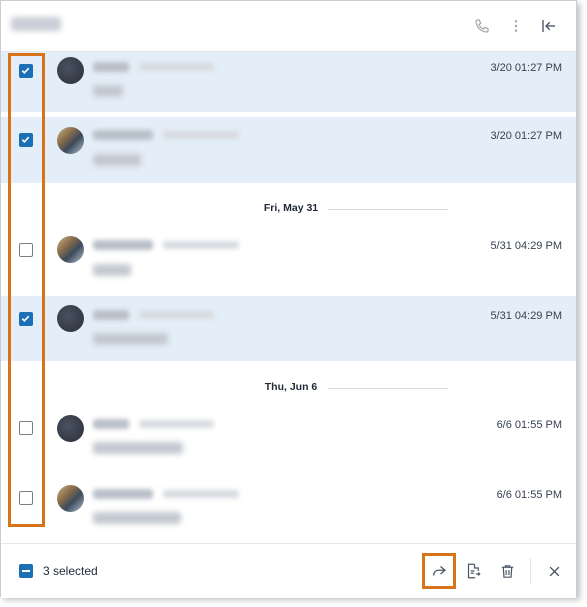 The width and height of the screenshot is (587, 607). What do you see at coordinates (26, 571) in the screenshot?
I see `select-all-checkbox` at bounding box center [26, 571].